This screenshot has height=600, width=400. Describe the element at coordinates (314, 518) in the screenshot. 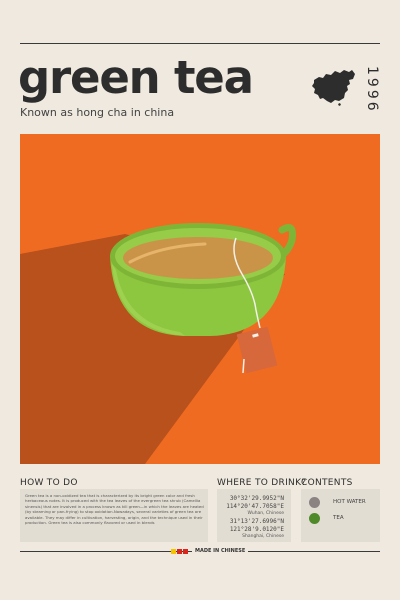

I see `tea-dot` at that location.